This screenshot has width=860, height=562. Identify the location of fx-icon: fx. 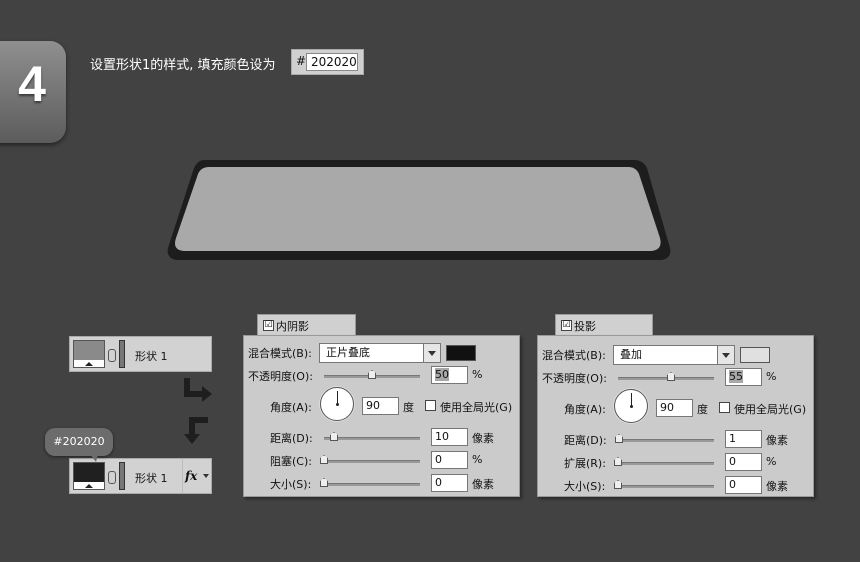
(191, 476).